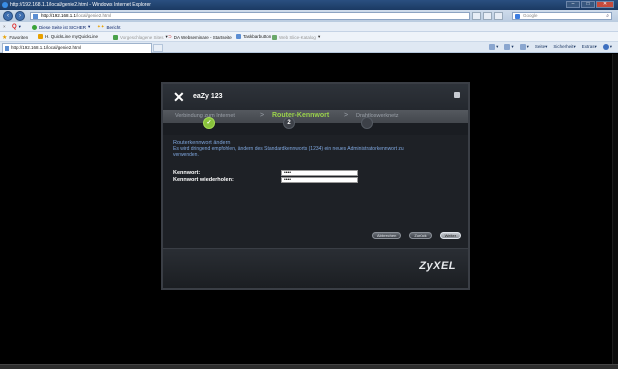  I want to click on favorite-item-1: H. QuickLine myQuickLine, so click(68, 36).